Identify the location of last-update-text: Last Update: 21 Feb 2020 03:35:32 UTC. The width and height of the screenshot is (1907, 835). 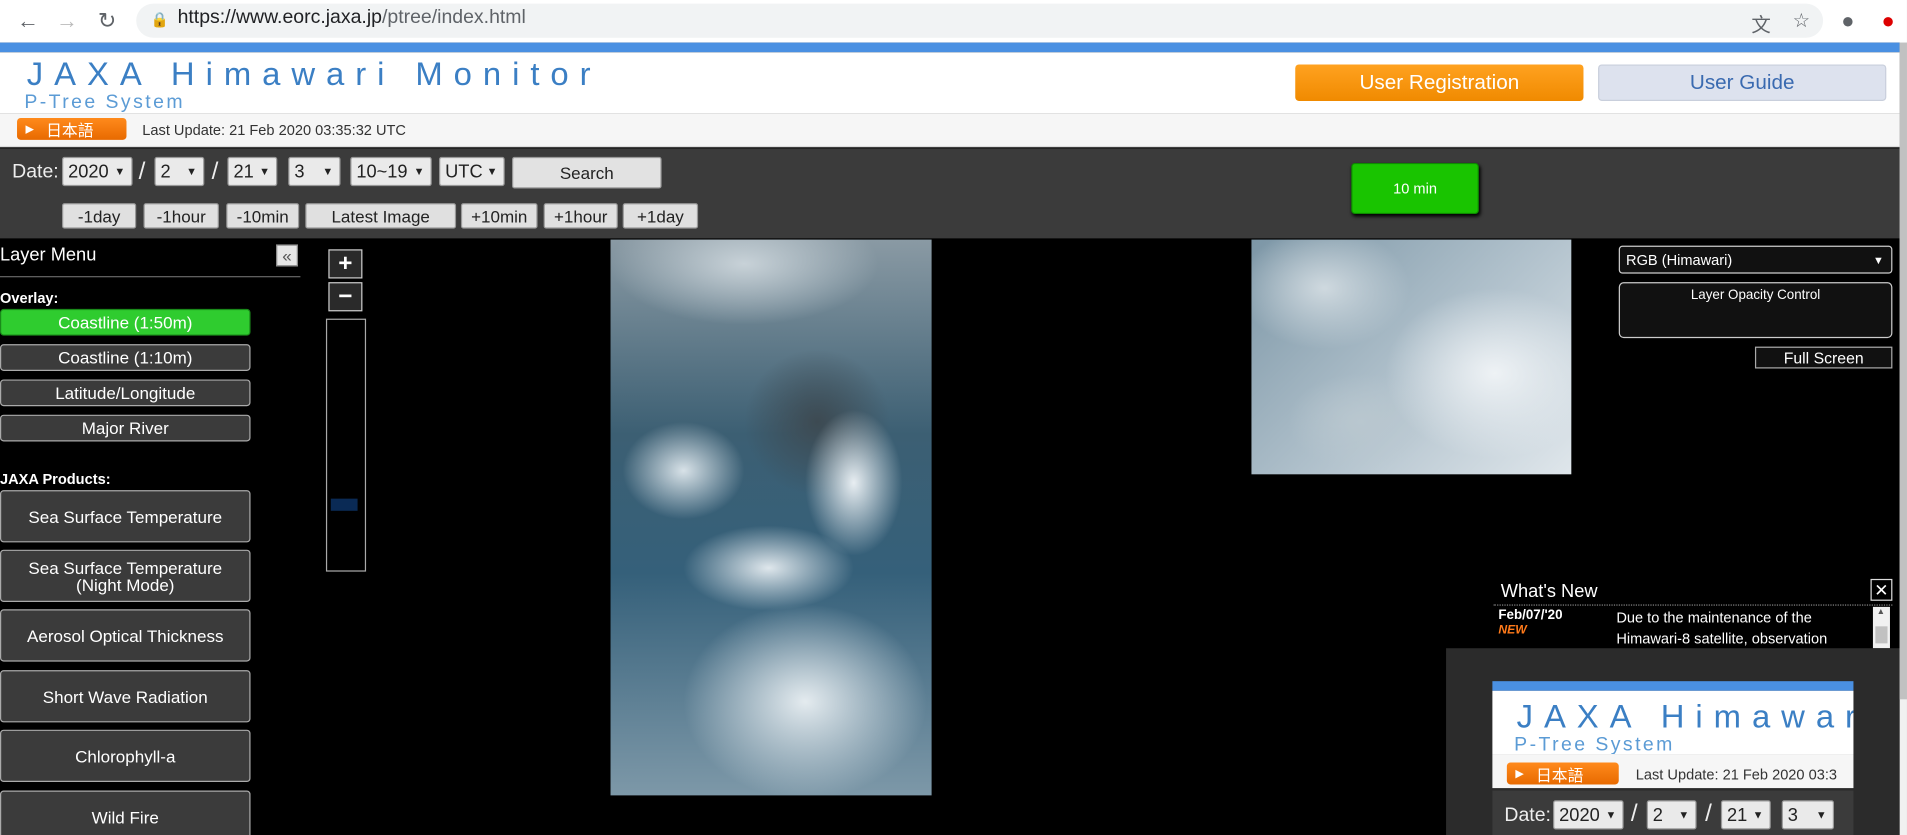
(274, 130).